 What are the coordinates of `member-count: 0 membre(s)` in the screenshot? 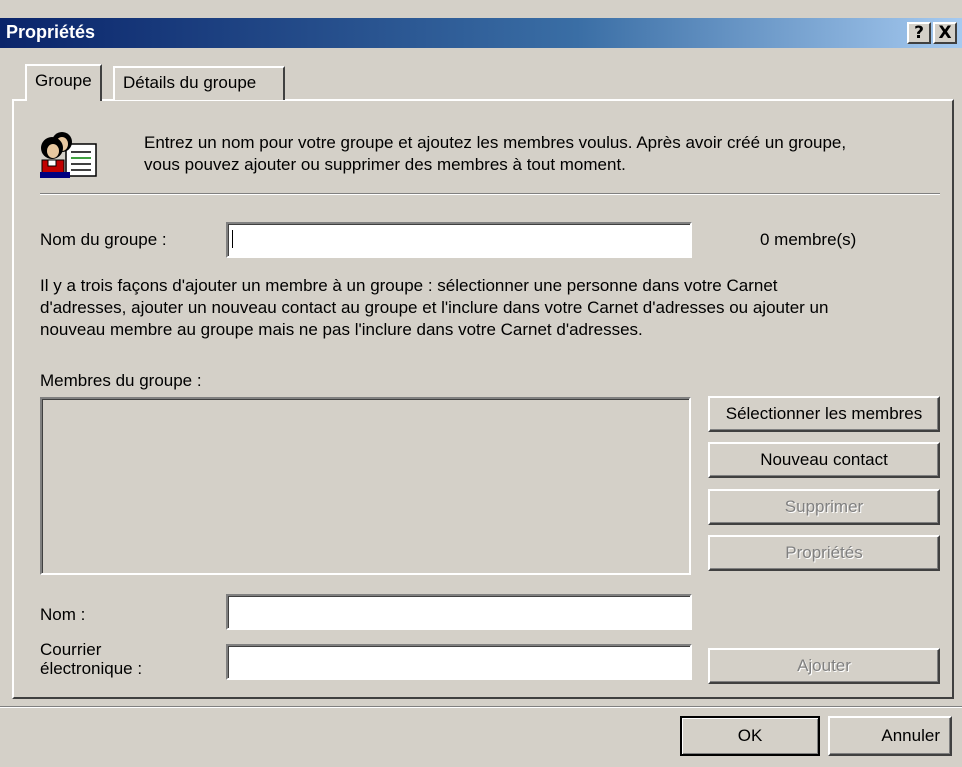 It's located at (808, 239).